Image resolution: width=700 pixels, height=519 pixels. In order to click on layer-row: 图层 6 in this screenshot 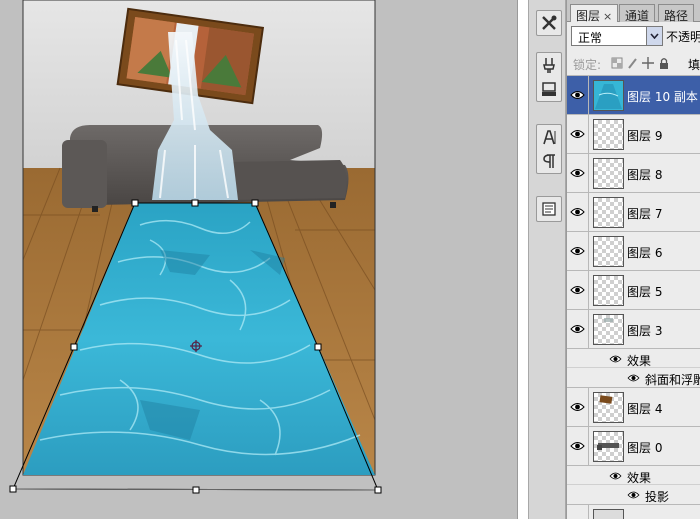, I will do `click(633, 251)`.